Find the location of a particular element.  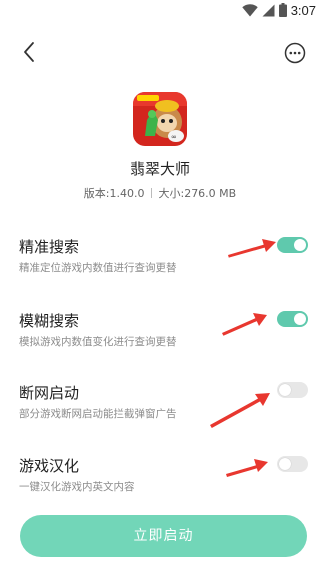

wifi-icon is located at coordinates (249, 9).